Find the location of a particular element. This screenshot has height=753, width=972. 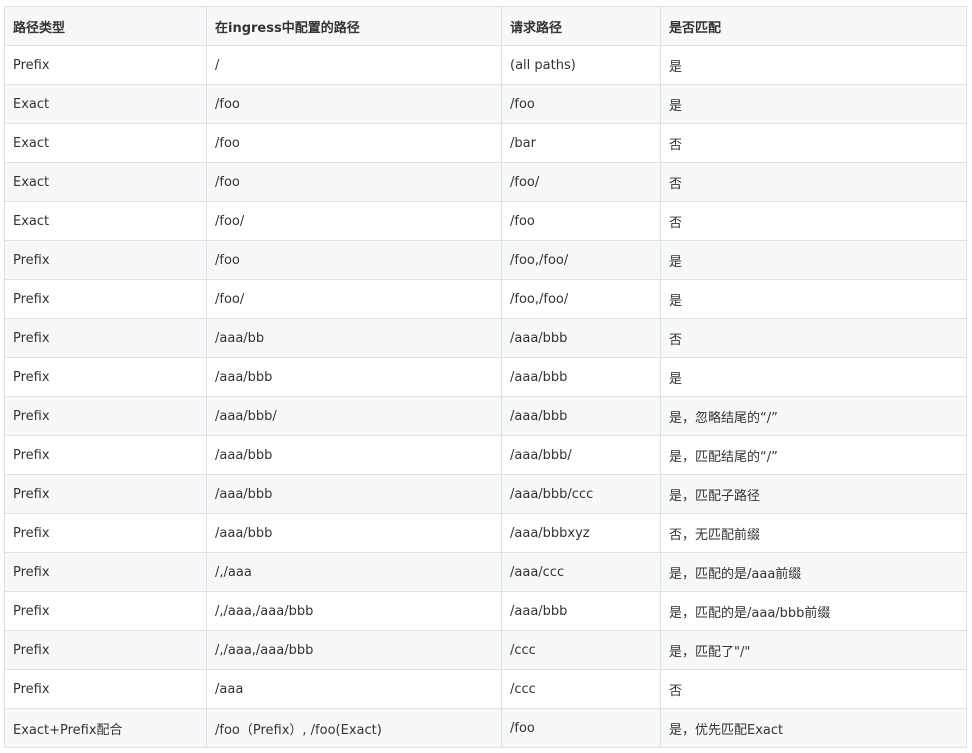

cell-matches: 否，无匹配前缀 is located at coordinates (813, 533).